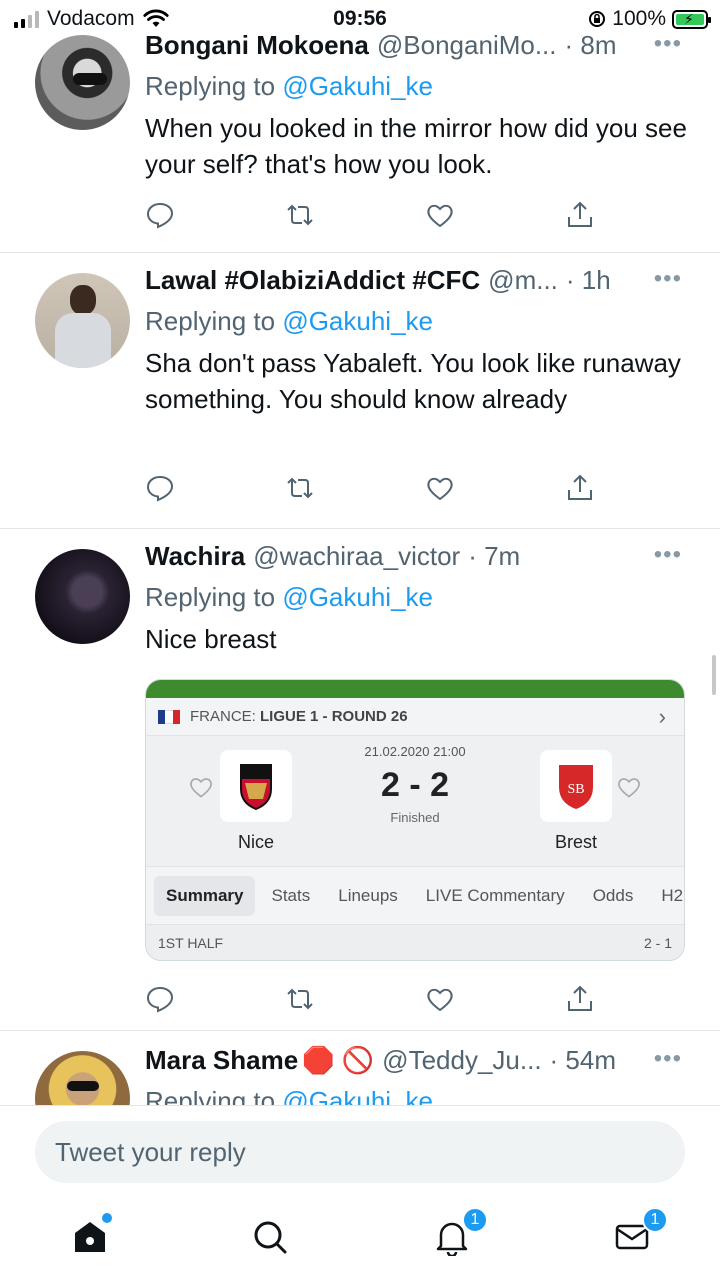 The height and width of the screenshot is (1280, 720). I want to click on author-name: Wachira, so click(195, 556).